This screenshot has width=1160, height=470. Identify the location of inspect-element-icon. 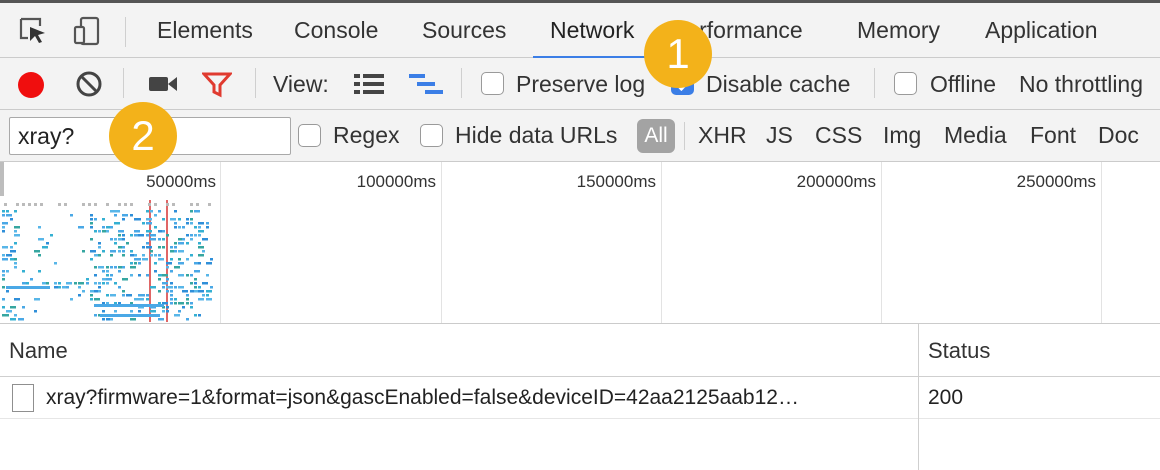
(33, 31).